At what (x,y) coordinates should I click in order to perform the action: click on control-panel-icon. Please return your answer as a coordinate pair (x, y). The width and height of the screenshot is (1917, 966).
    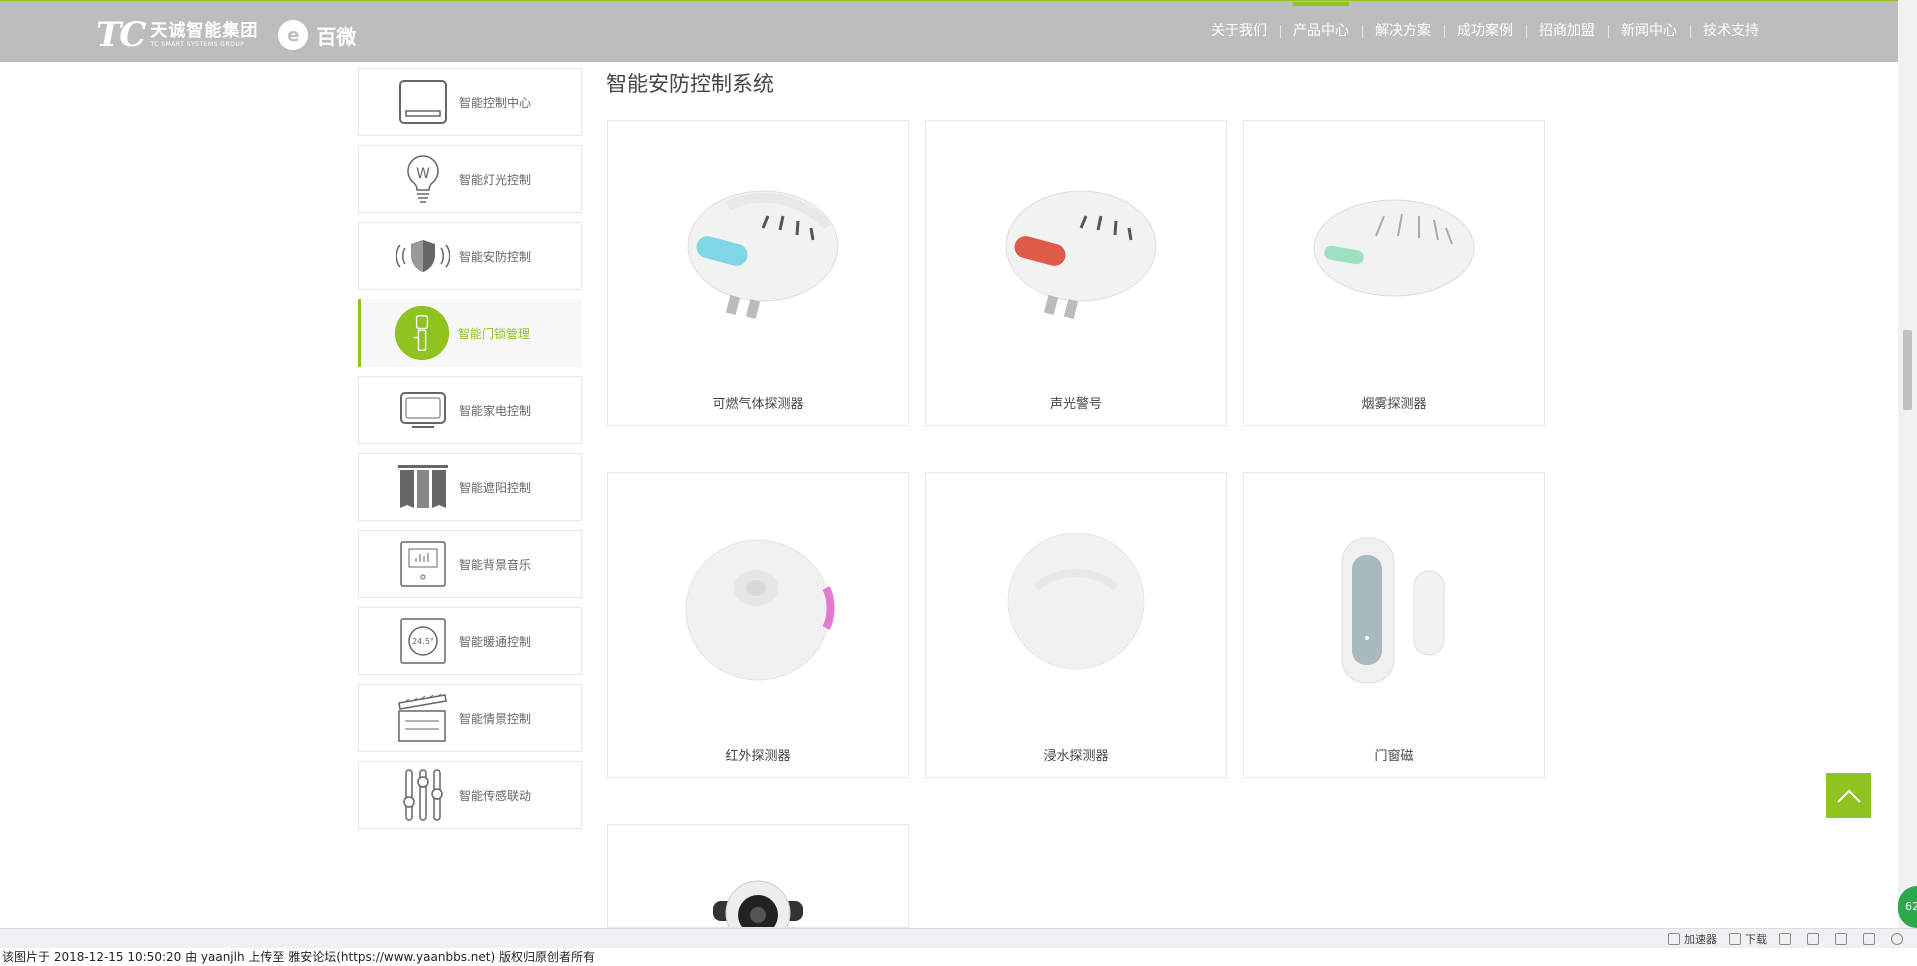
    Looking at the image, I should click on (423, 102).